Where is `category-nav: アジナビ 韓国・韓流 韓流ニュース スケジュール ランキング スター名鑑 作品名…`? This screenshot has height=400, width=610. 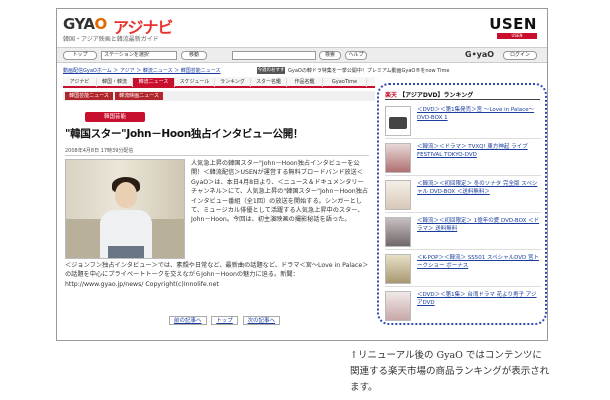
category-nav: アジナビ 韓国・韓流 韓流ニュース スケジュール ランキング スター名鑑 作品名… is located at coordinates (219, 82).